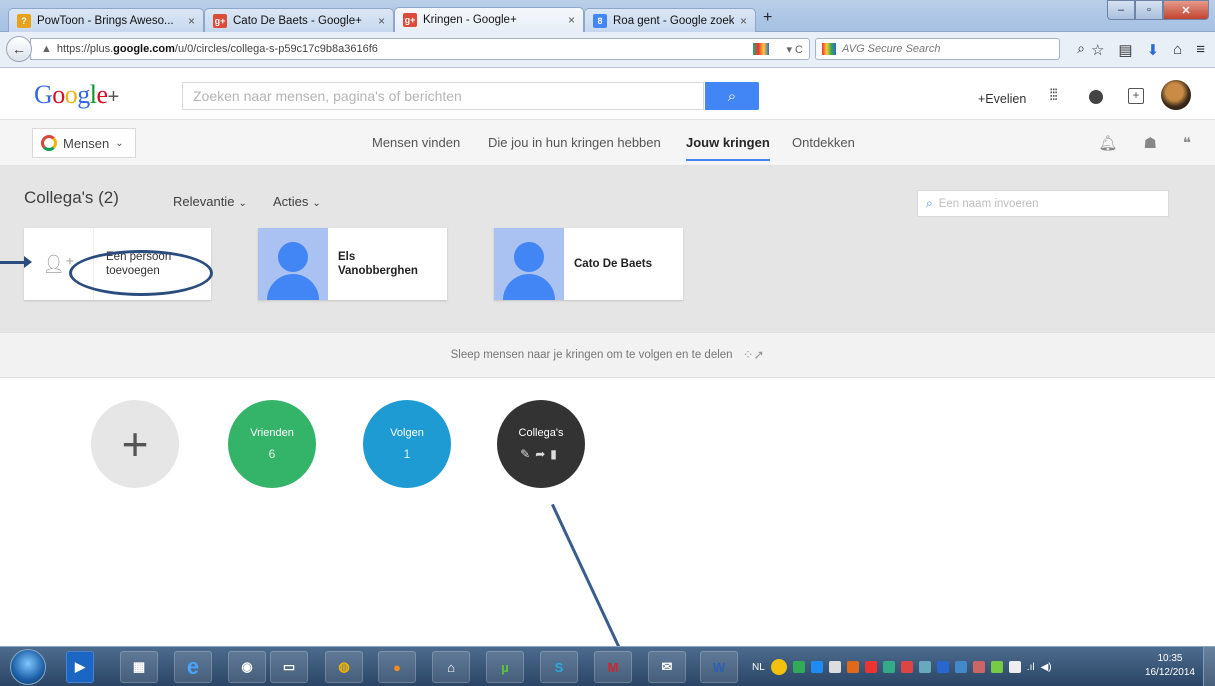  What do you see at coordinates (84, 143) in the screenshot?
I see `section-dropdown: Mensen ⌄` at bounding box center [84, 143].